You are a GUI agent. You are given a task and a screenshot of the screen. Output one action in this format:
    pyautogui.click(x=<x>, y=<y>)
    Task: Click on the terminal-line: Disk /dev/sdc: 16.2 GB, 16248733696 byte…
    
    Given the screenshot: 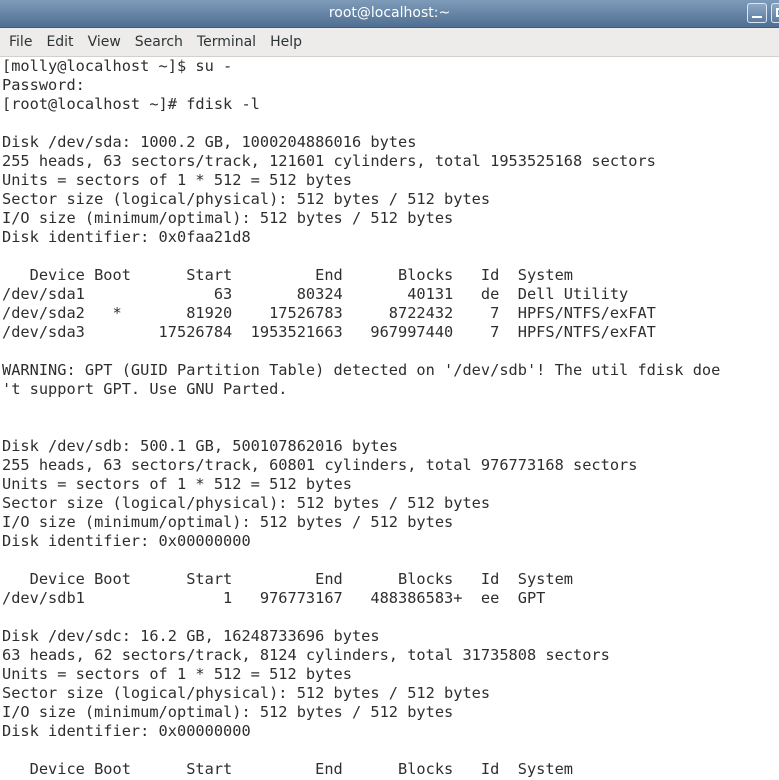 What is the action you would take?
    pyautogui.click(x=191, y=636)
    